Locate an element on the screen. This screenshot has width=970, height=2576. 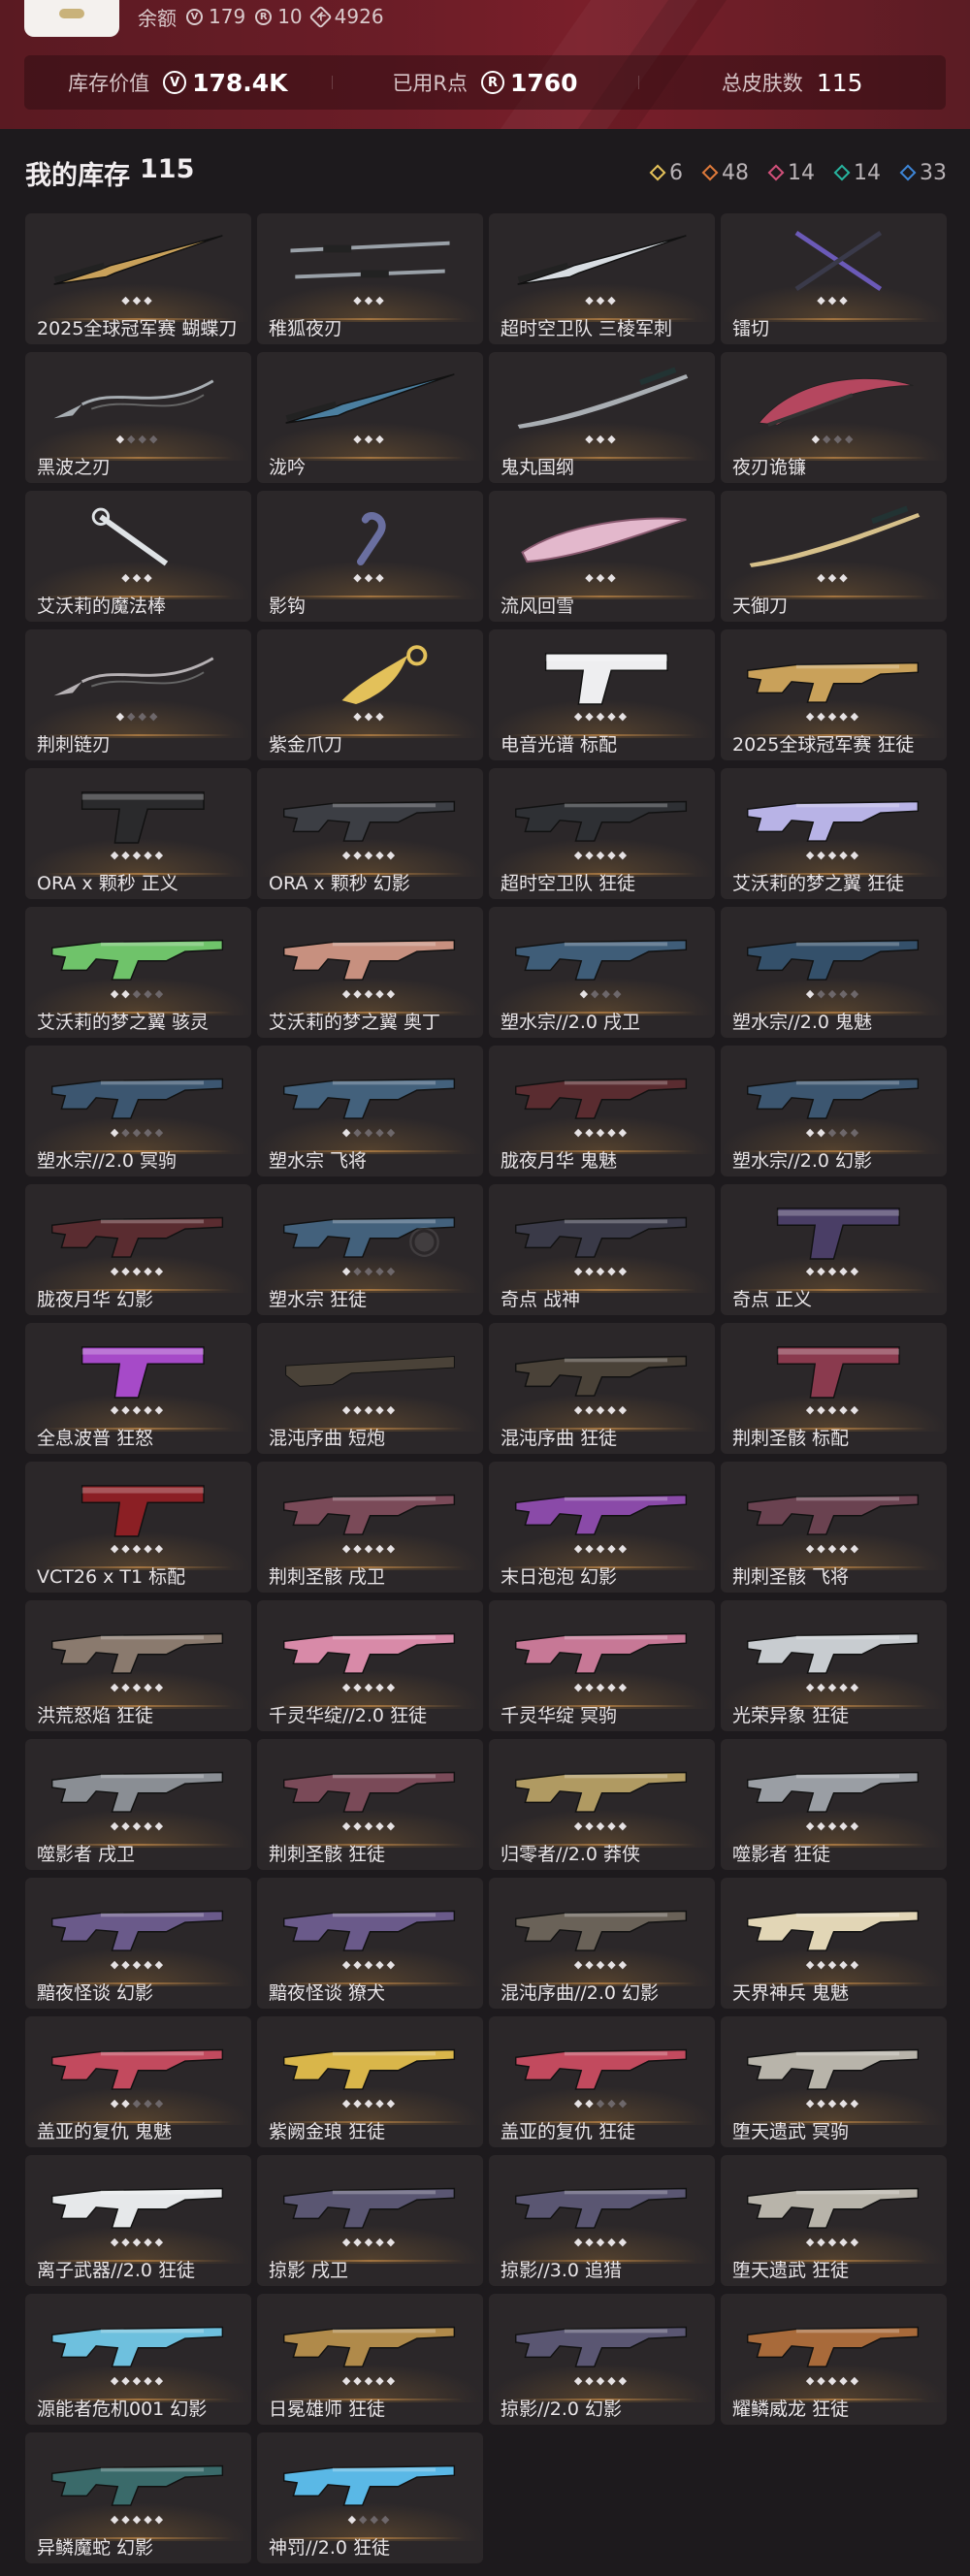
skin-card: ◆◆◆◆◆ 荆刺圣骸 戌卫 is located at coordinates (370, 1527).